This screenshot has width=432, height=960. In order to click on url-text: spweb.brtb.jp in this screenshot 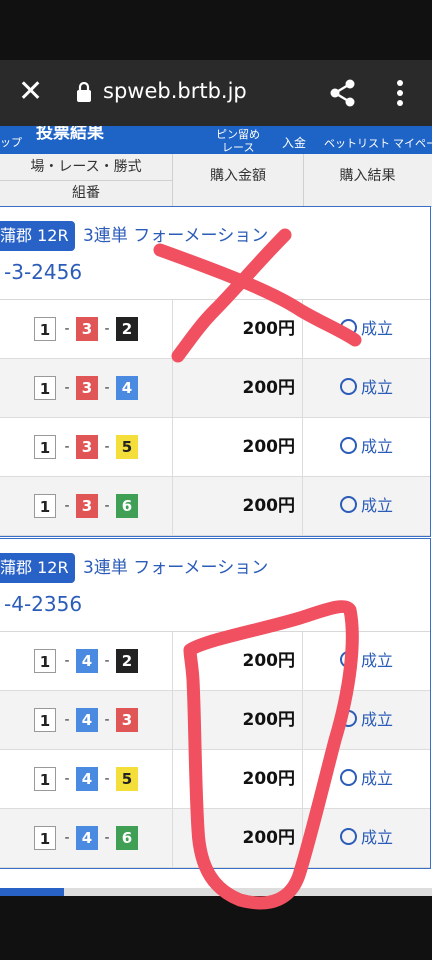, I will do `click(175, 91)`.